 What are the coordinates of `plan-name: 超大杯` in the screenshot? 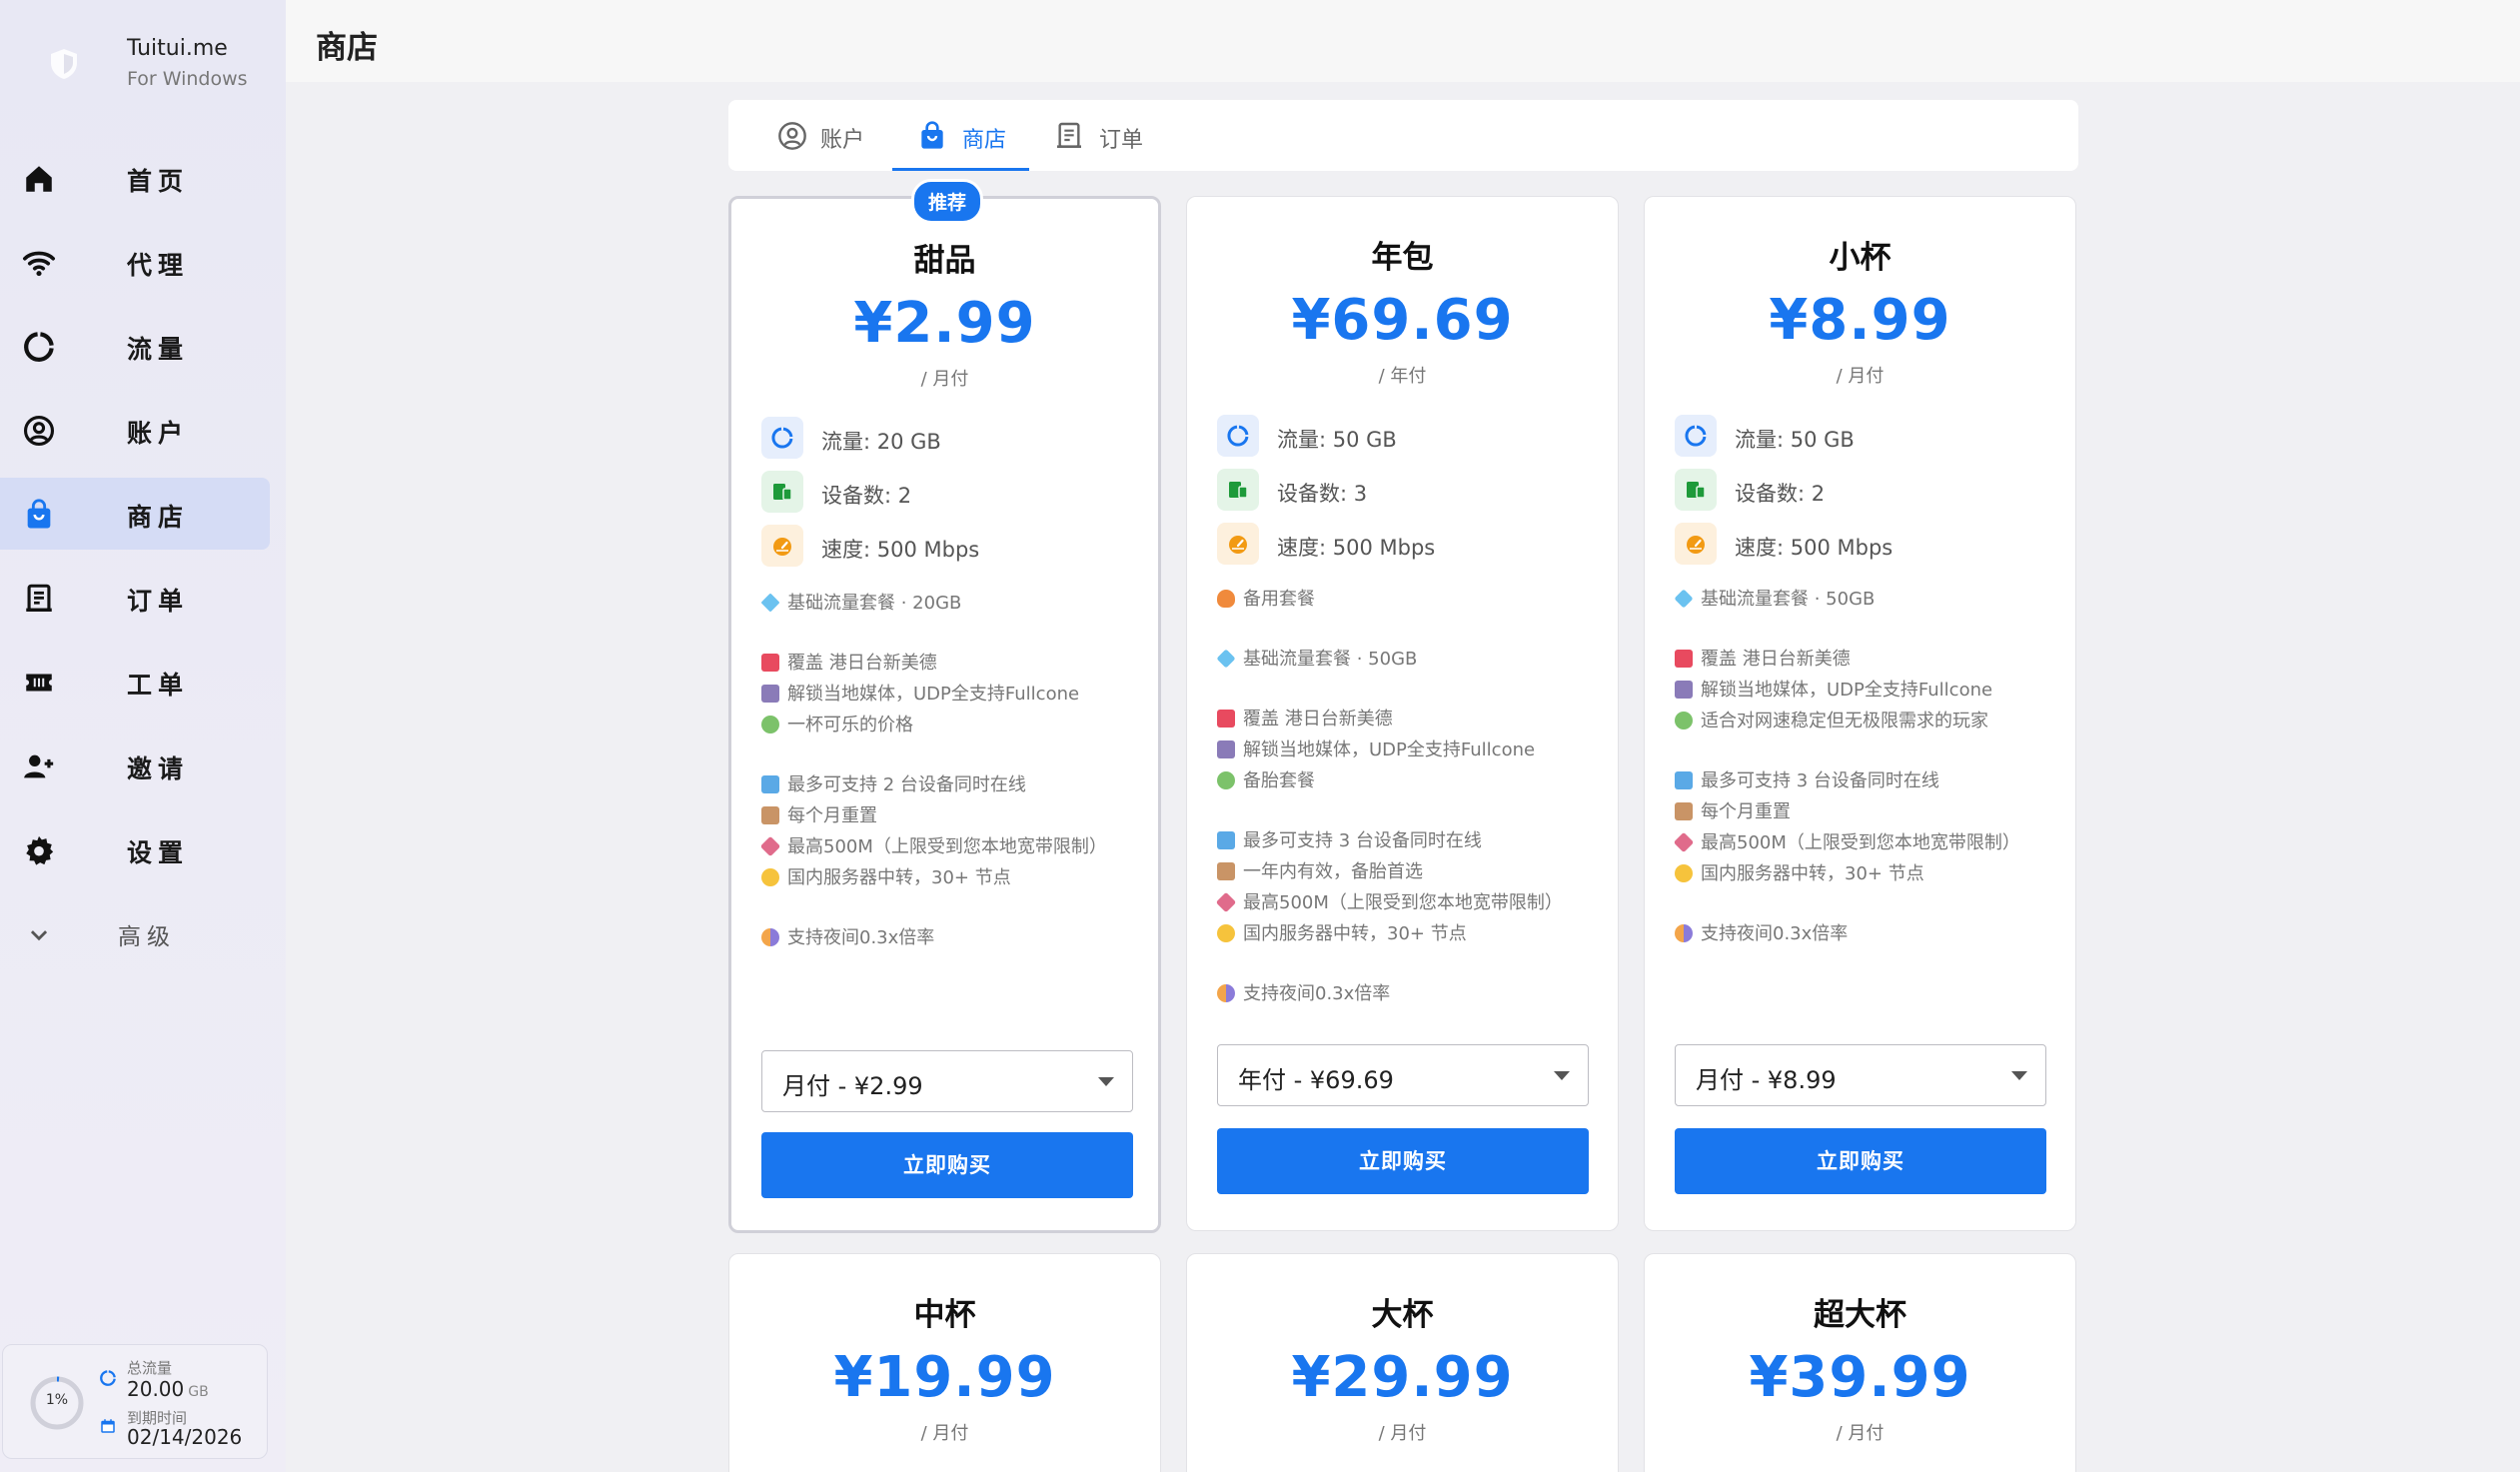 It's located at (1860, 1315).